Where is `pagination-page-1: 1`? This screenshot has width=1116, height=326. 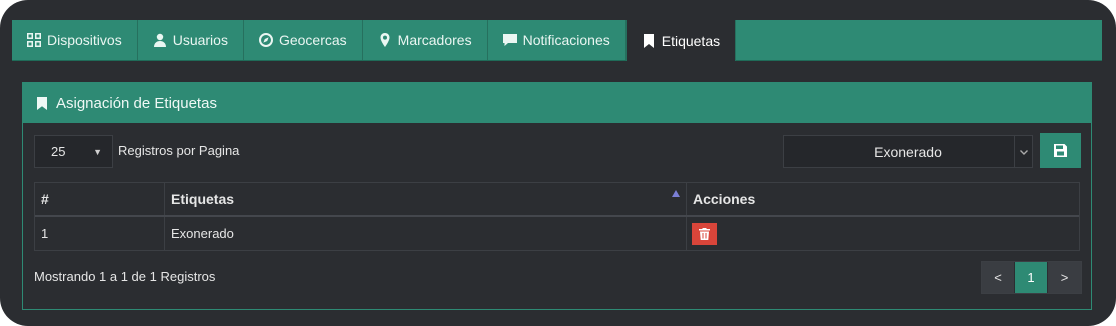
pagination-page-1: 1 is located at coordinates (1031, 277).